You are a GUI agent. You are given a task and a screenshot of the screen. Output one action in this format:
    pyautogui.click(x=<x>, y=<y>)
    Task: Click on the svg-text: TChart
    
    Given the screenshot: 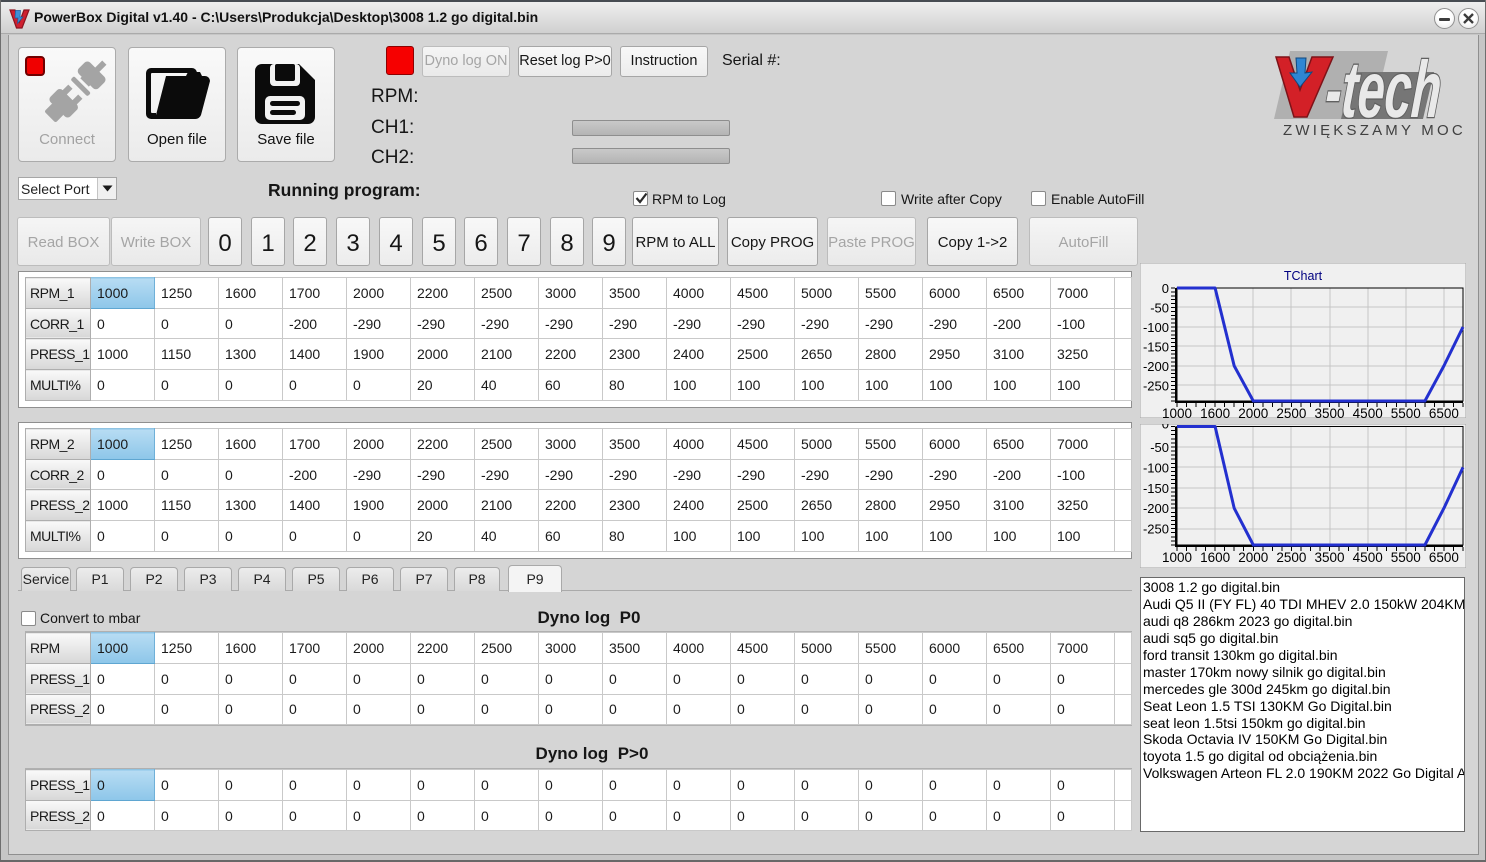 What is the action you would take?
    pyautogui.click(x=1303, y=276)
    